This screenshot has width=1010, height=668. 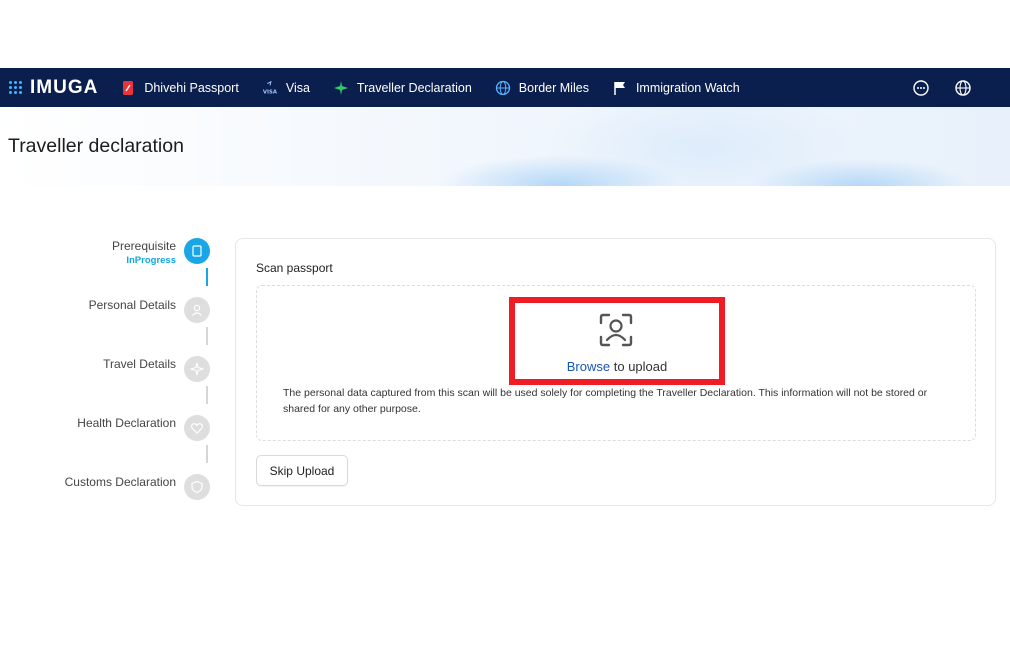 I want to click on step-label: Personal Details, so click(x=132, y=305).